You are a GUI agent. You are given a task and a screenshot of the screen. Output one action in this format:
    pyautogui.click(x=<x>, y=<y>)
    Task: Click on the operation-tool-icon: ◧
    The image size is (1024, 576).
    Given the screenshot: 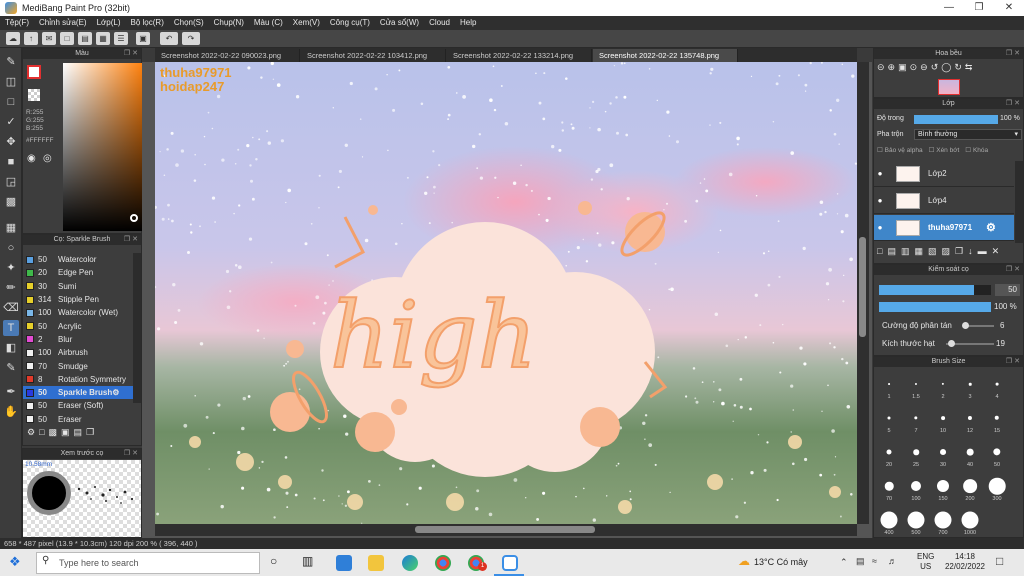 What is the action you would take?
    pyautogui.click(x=11, y=348)
    